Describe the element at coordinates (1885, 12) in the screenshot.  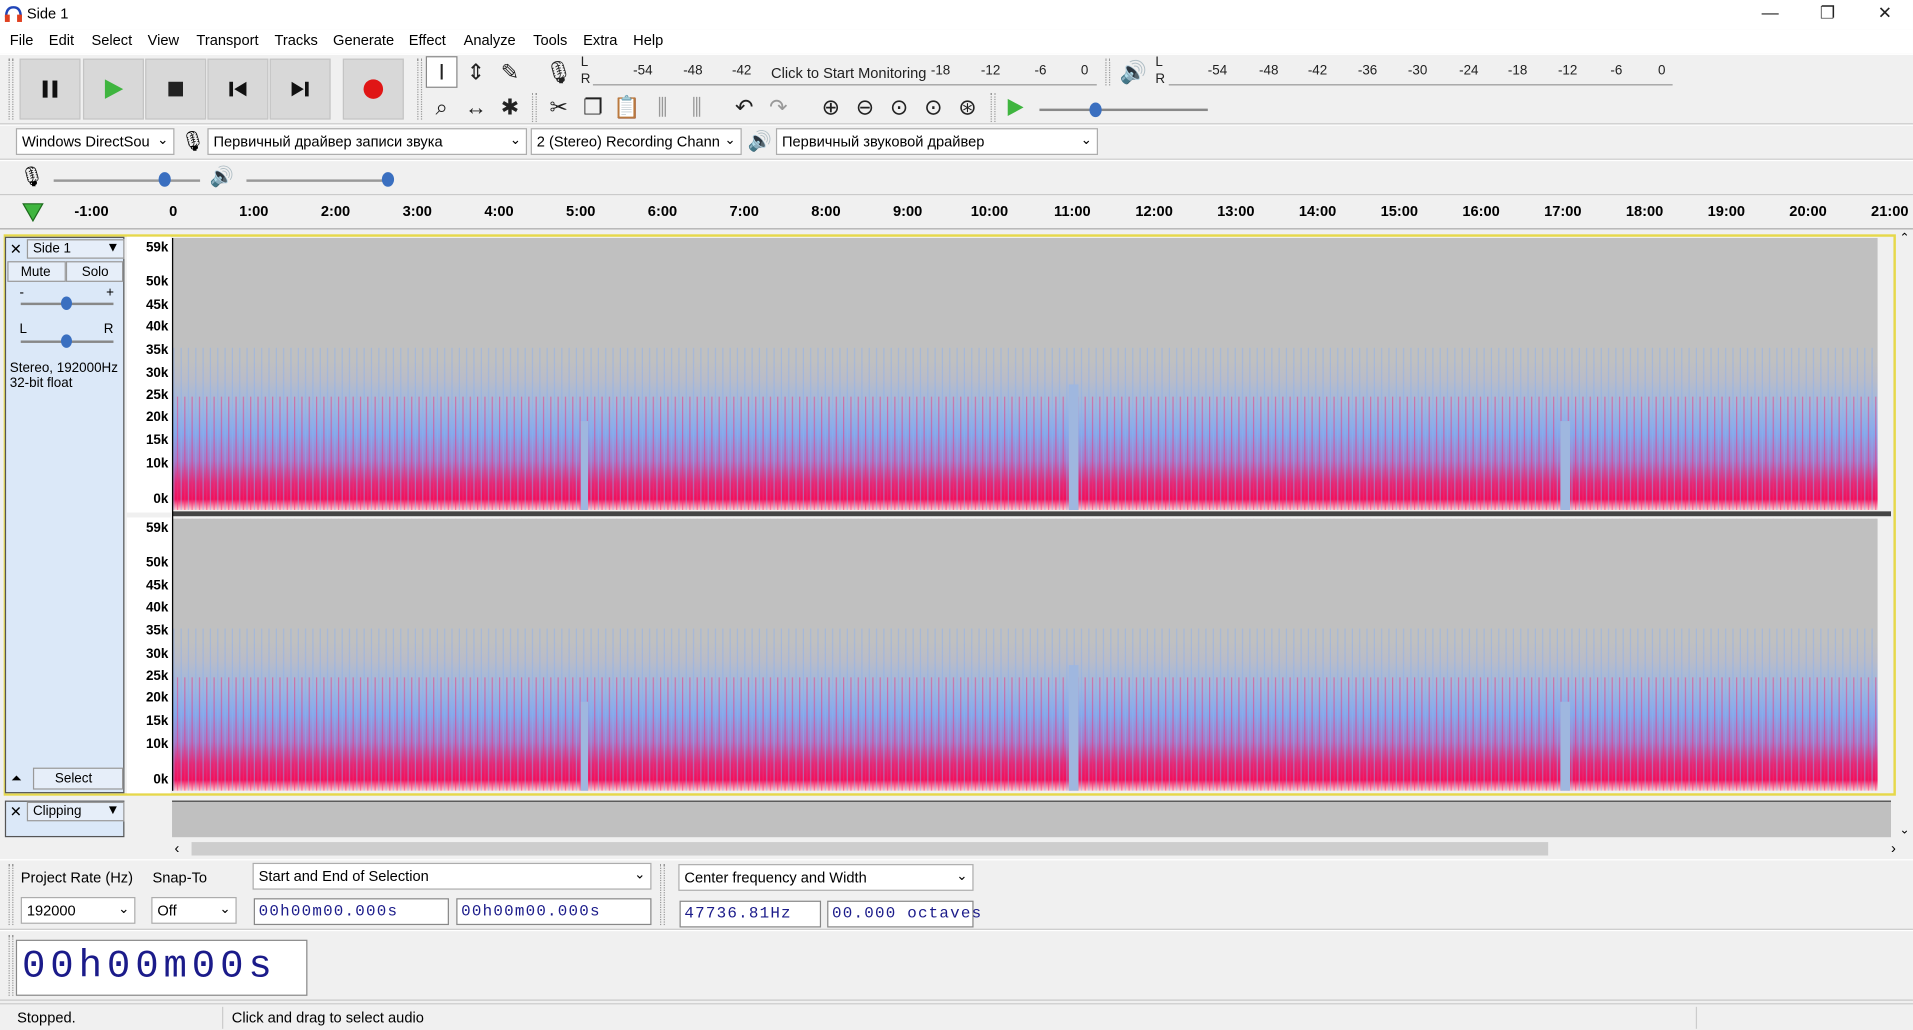
I see `close-button: ✕` at that location.